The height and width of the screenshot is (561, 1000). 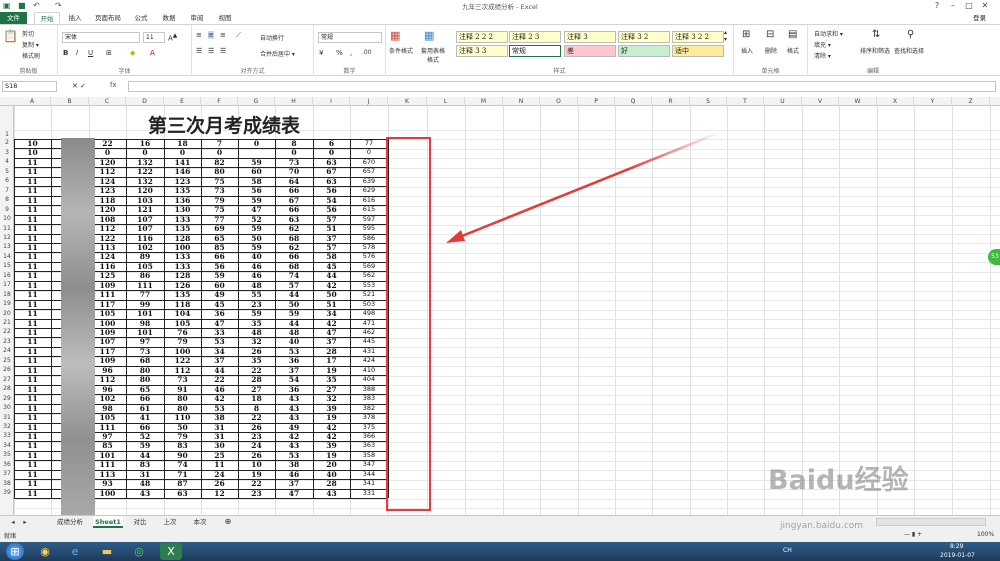 I want to click on table-cell: 48, so click(x=256, y=332).